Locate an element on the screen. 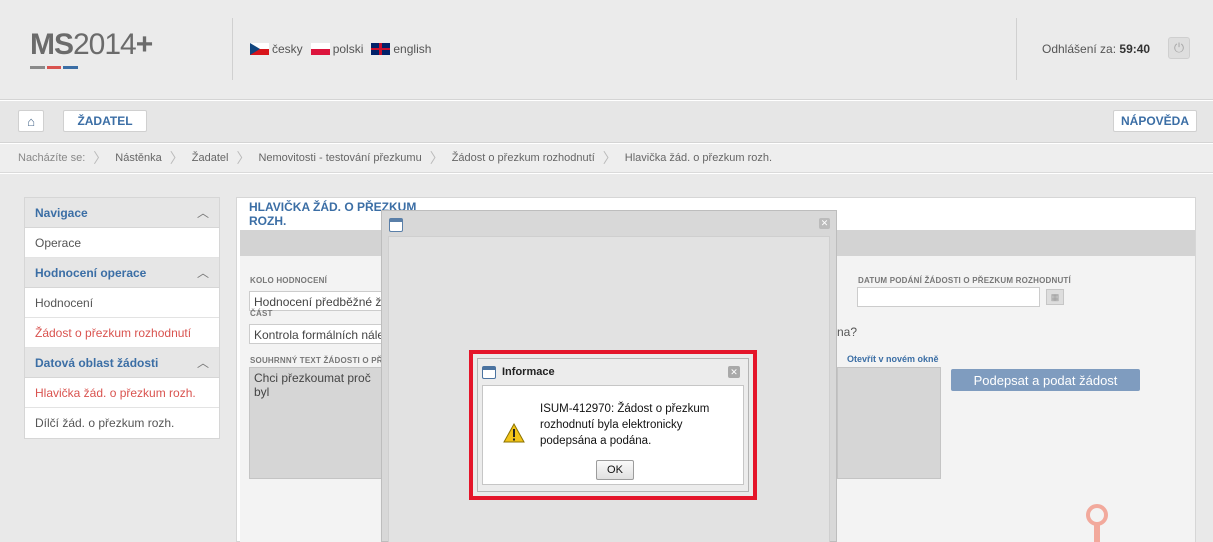 Image resolution: width=1213 pixels, height=542 pixels. breadcrumb-item: Nemovitosti - testování přezkumu is located at coordinates (339, 158).